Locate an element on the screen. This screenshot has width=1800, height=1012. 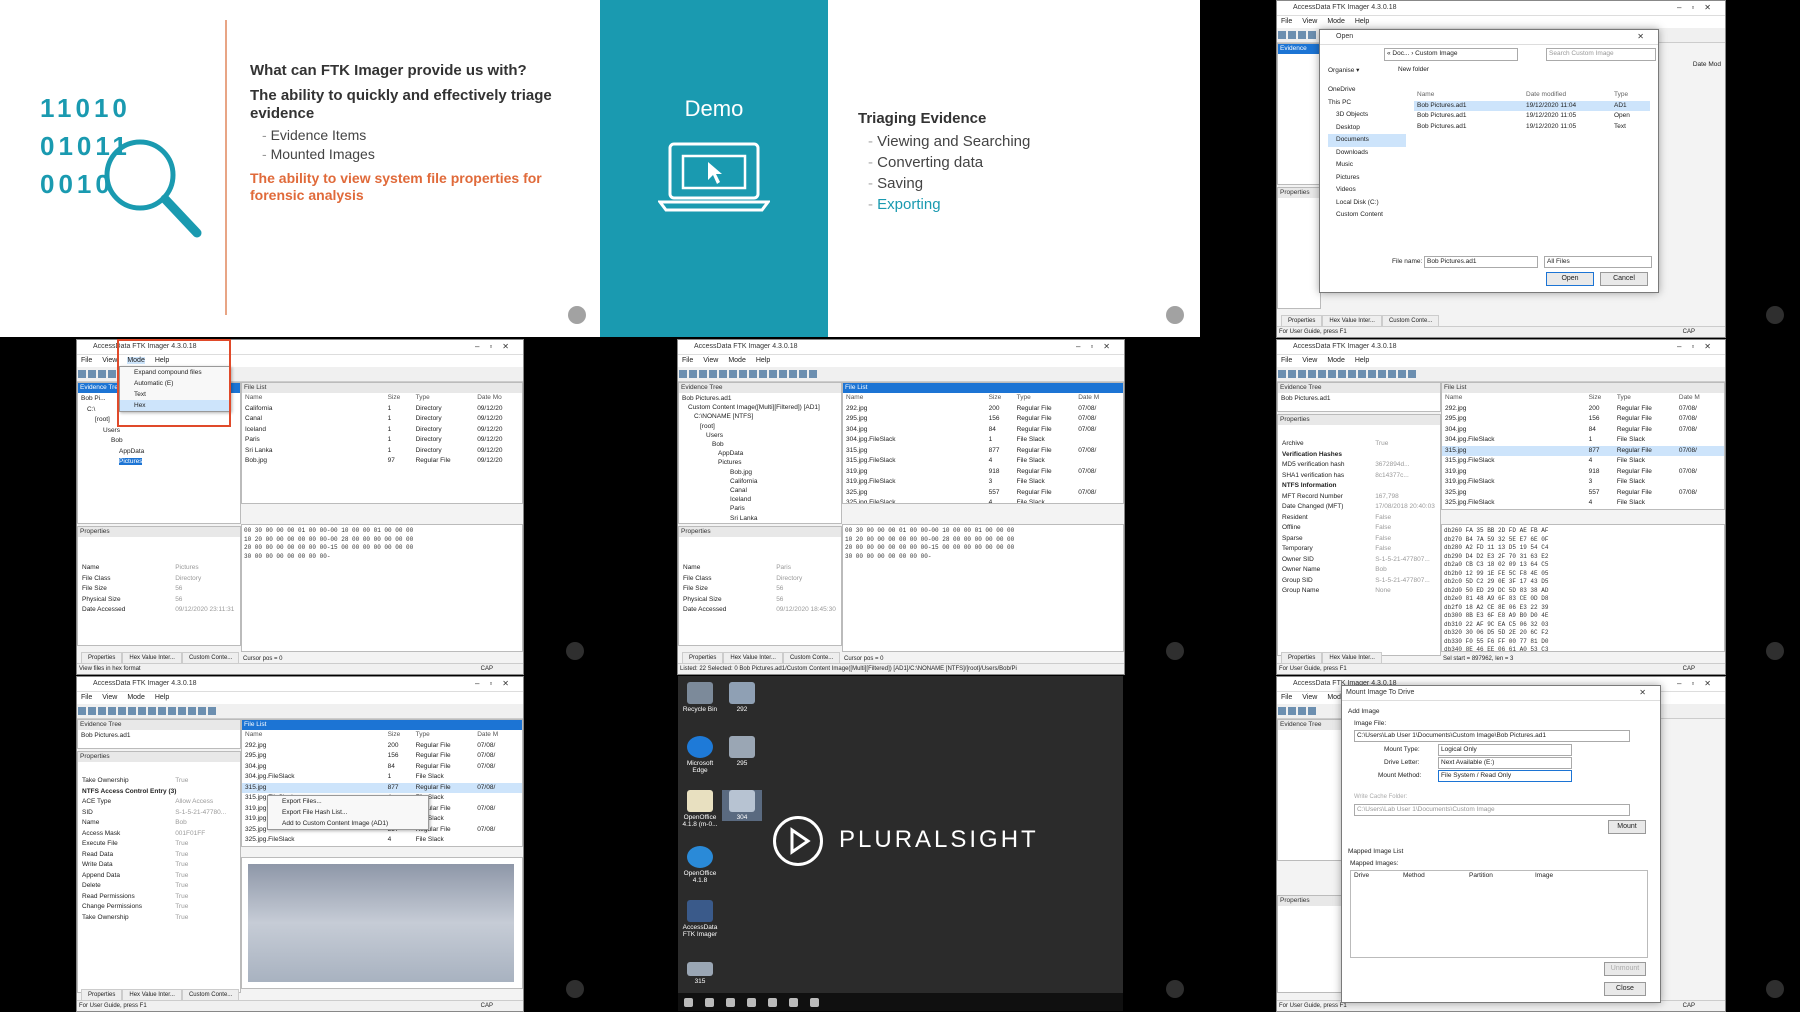
menu-item-add-custom-content: Add to Custom Content Image (AD1) is located at coordinates (348, 823).